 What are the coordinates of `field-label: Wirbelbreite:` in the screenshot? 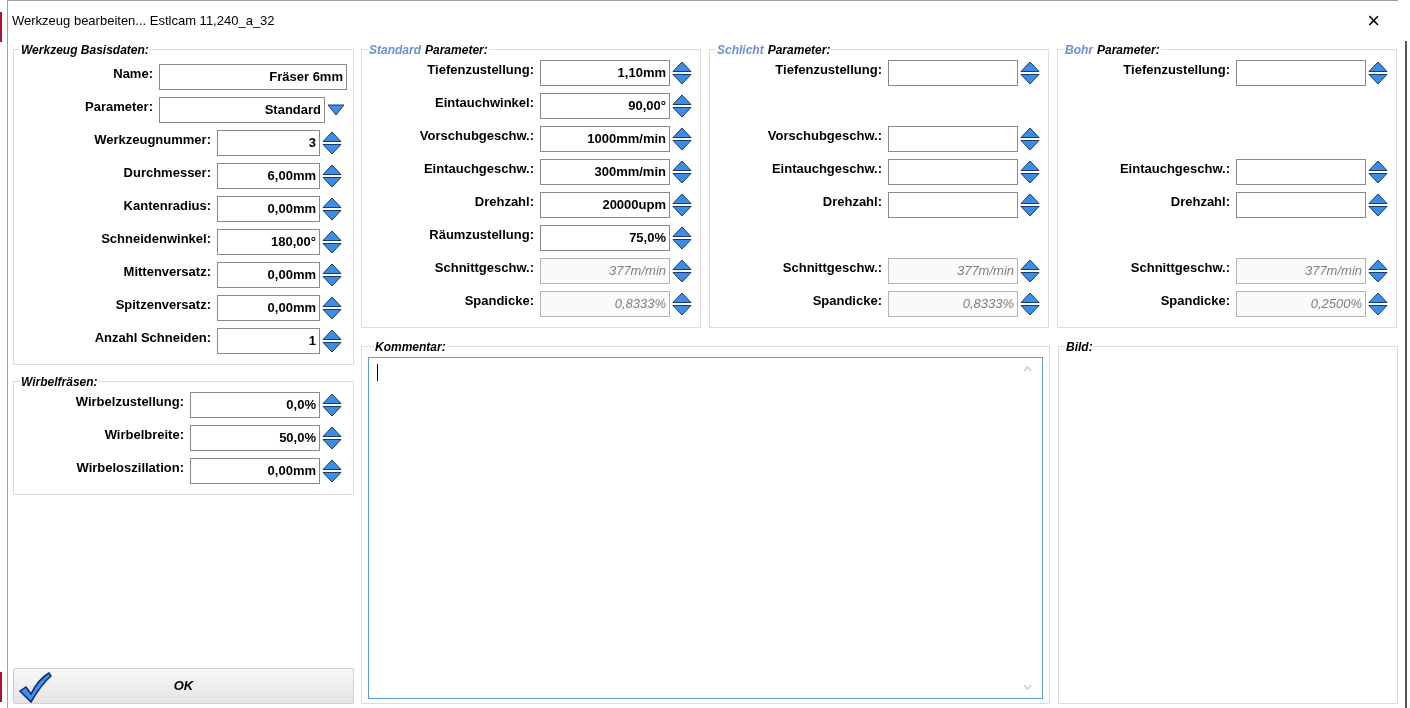 It's located at (144, 434).